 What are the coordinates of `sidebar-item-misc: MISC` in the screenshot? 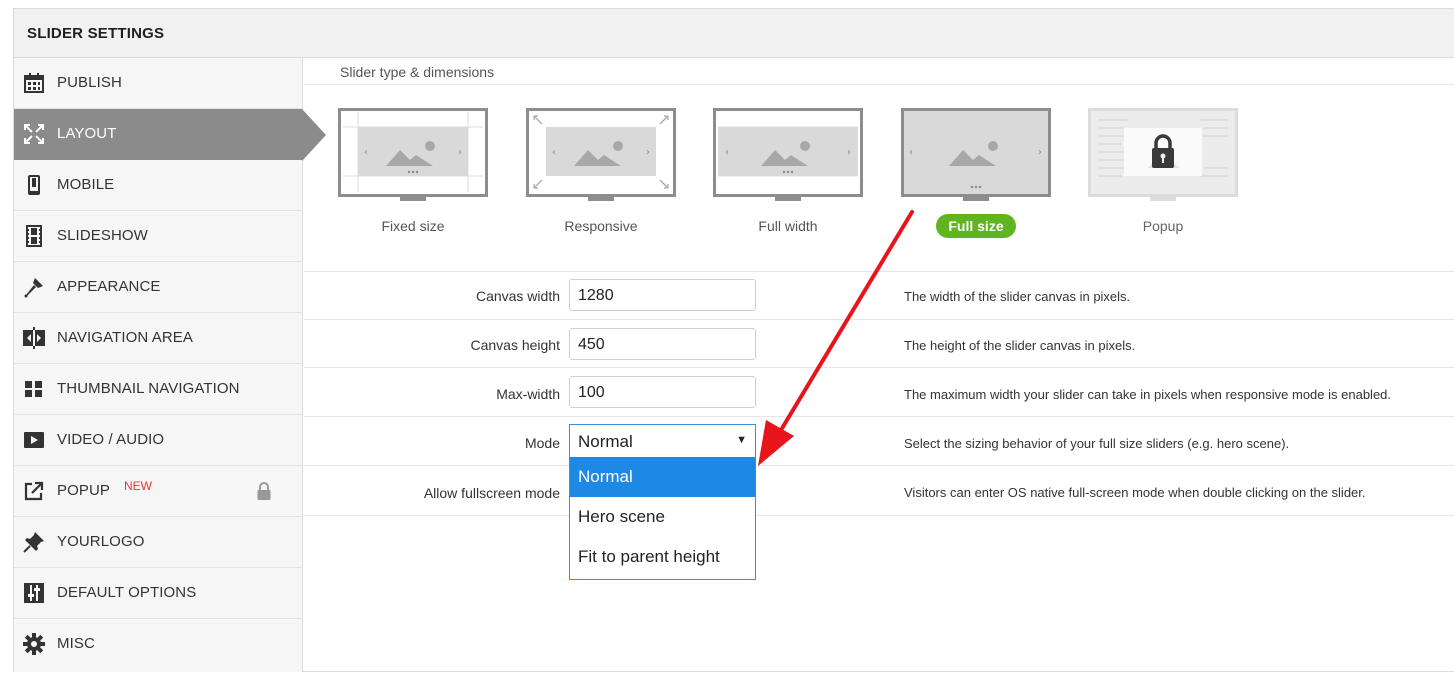 It's located at (158, 644).